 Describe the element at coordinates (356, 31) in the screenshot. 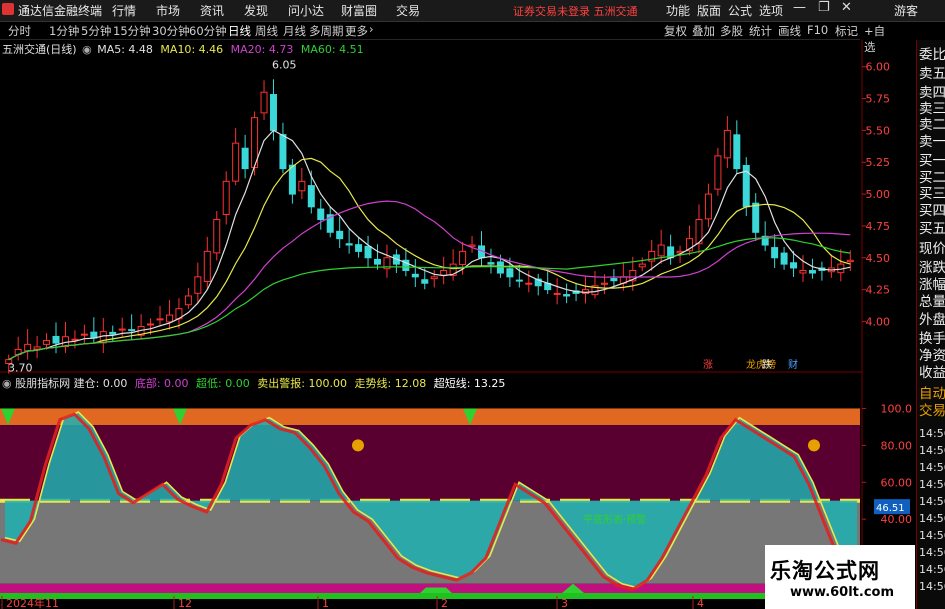

I see `period-more: 更多` at that location.